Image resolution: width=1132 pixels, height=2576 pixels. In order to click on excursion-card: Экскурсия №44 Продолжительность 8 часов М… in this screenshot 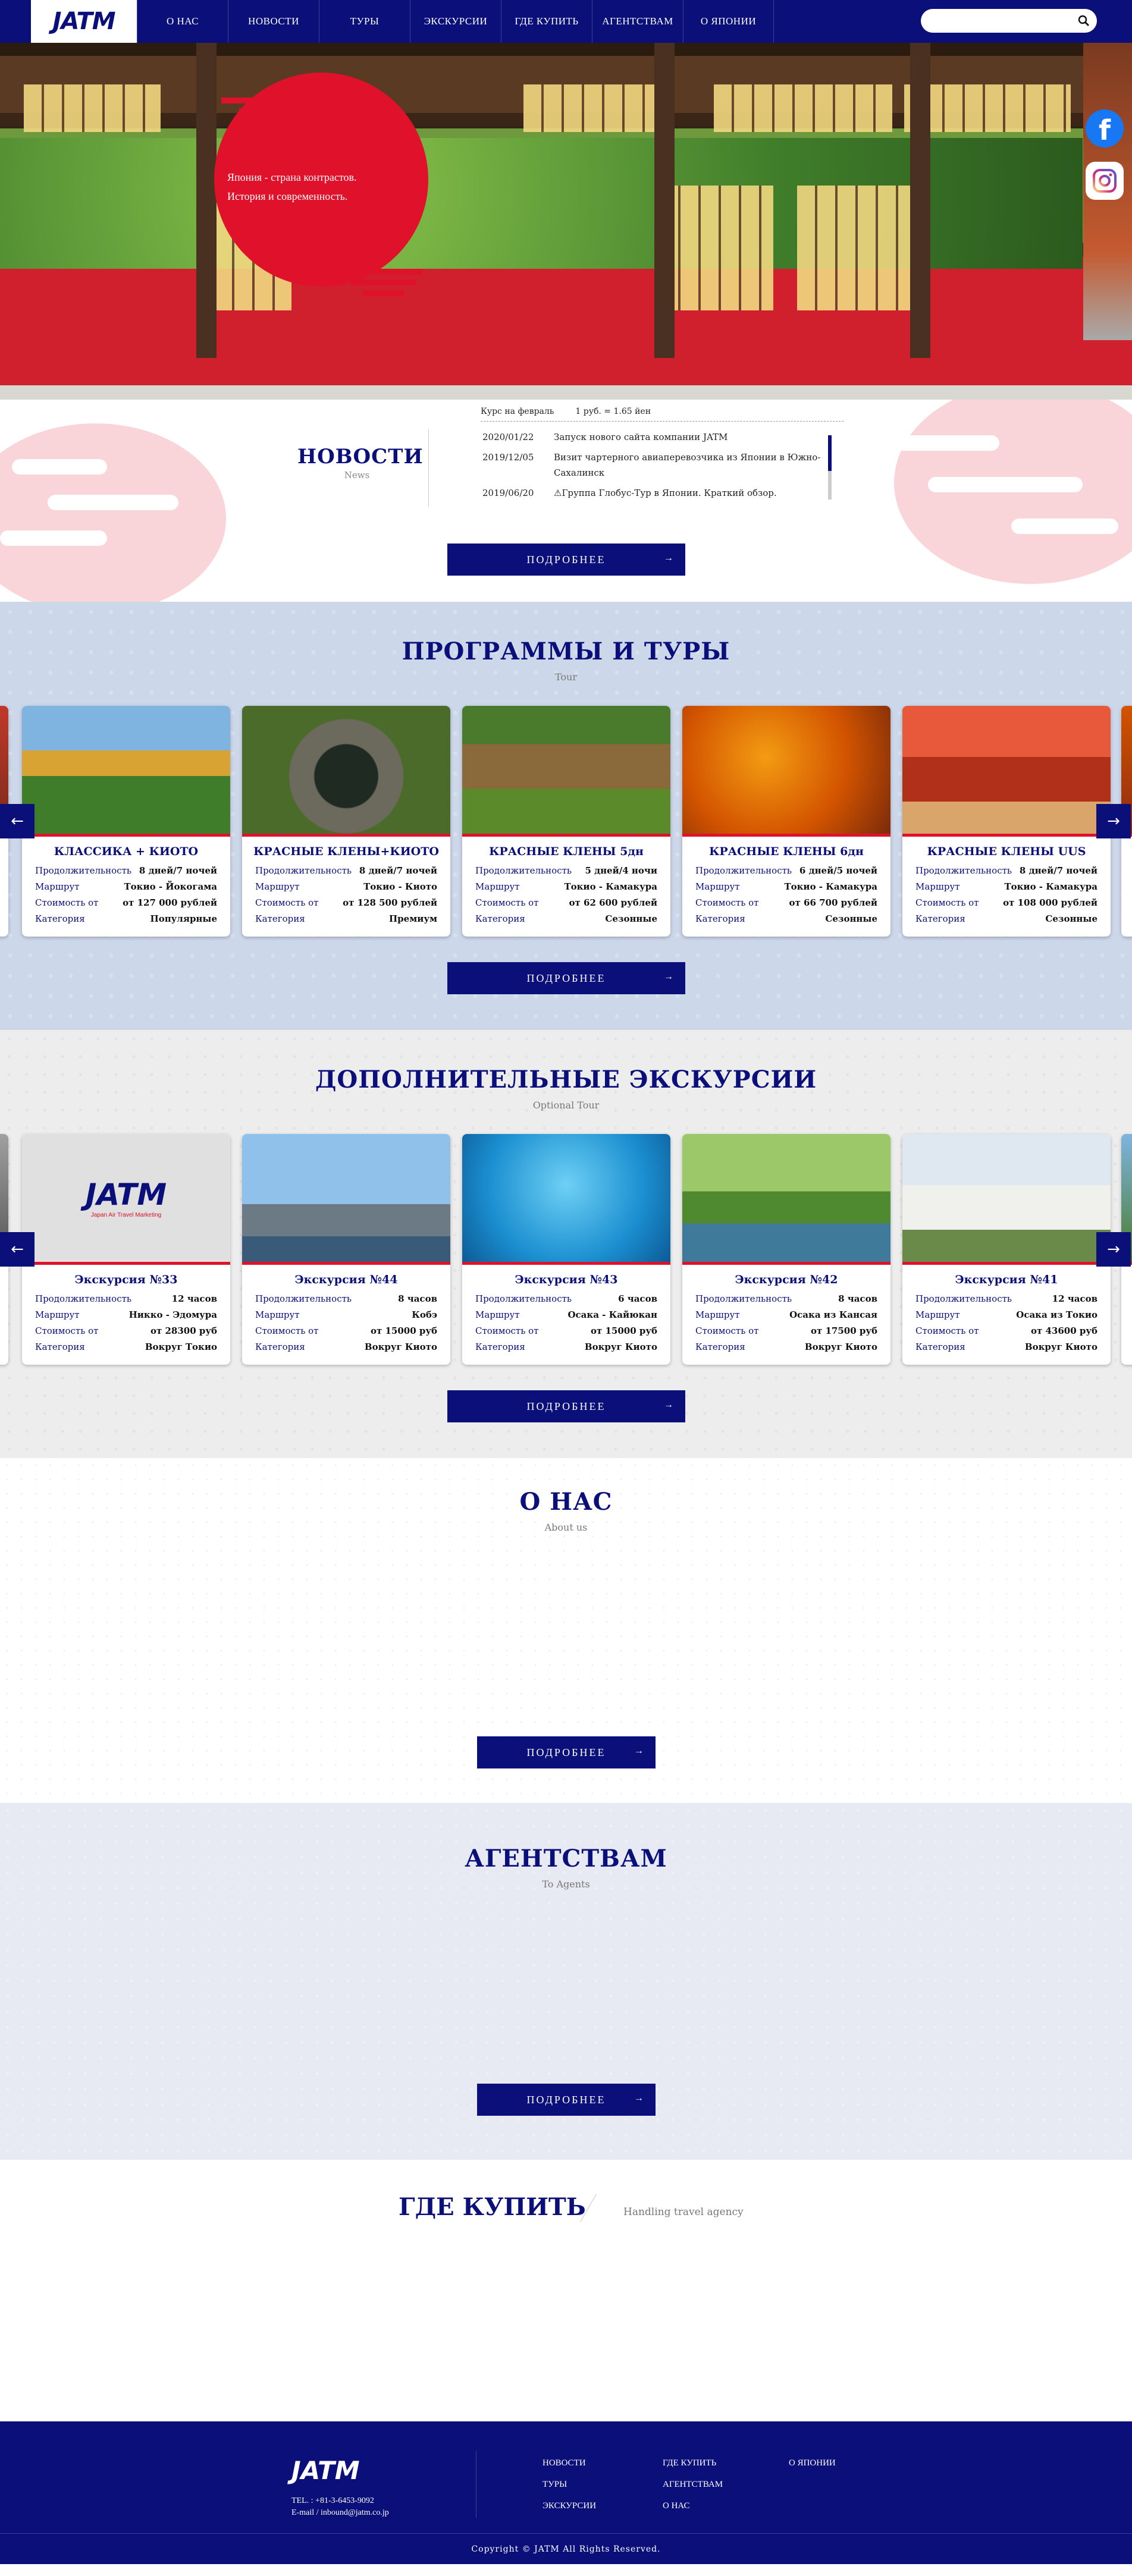, I will do `click(346, 1249)`.